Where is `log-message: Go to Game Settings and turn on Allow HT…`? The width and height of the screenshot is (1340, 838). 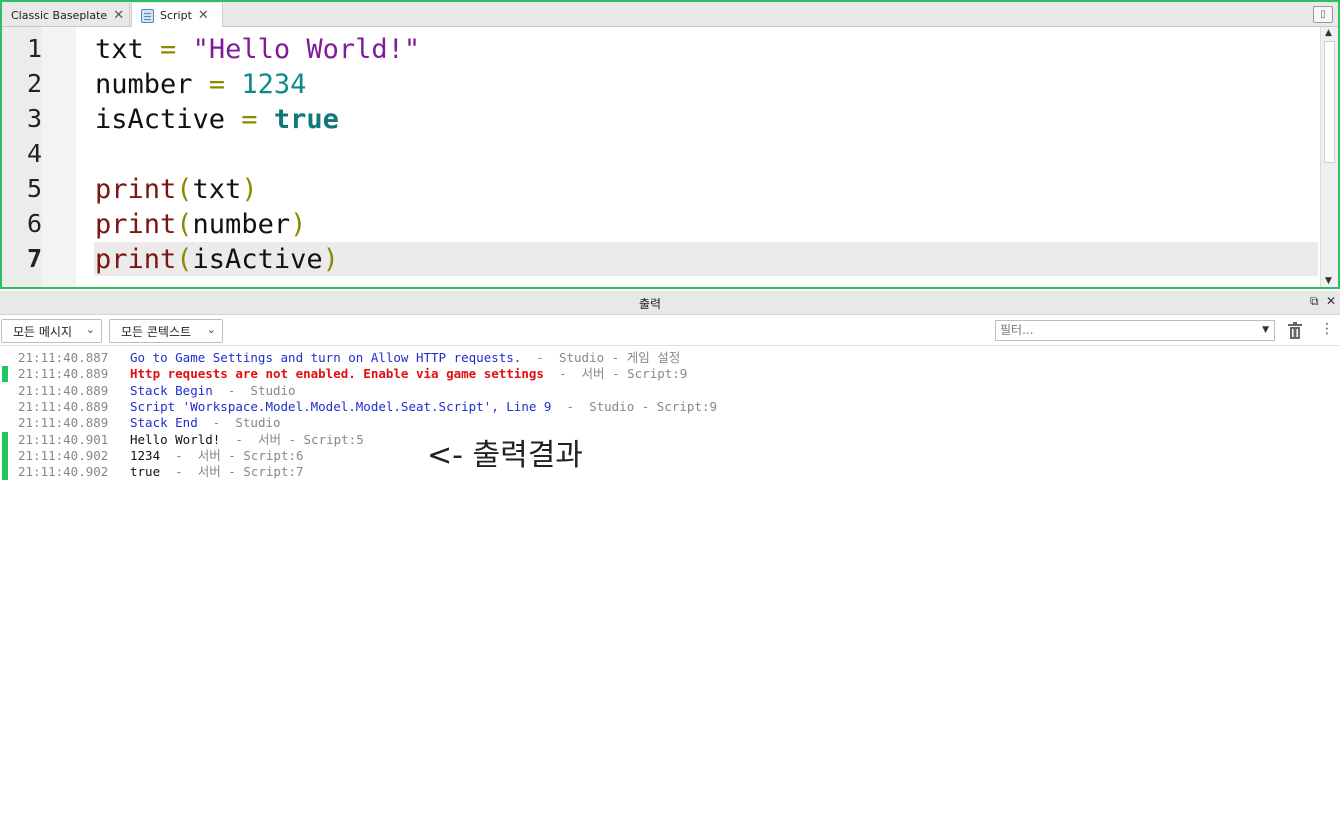 log-message: Go to Game Settings and turn on Allow HT… is located at coordinates (326, 357).